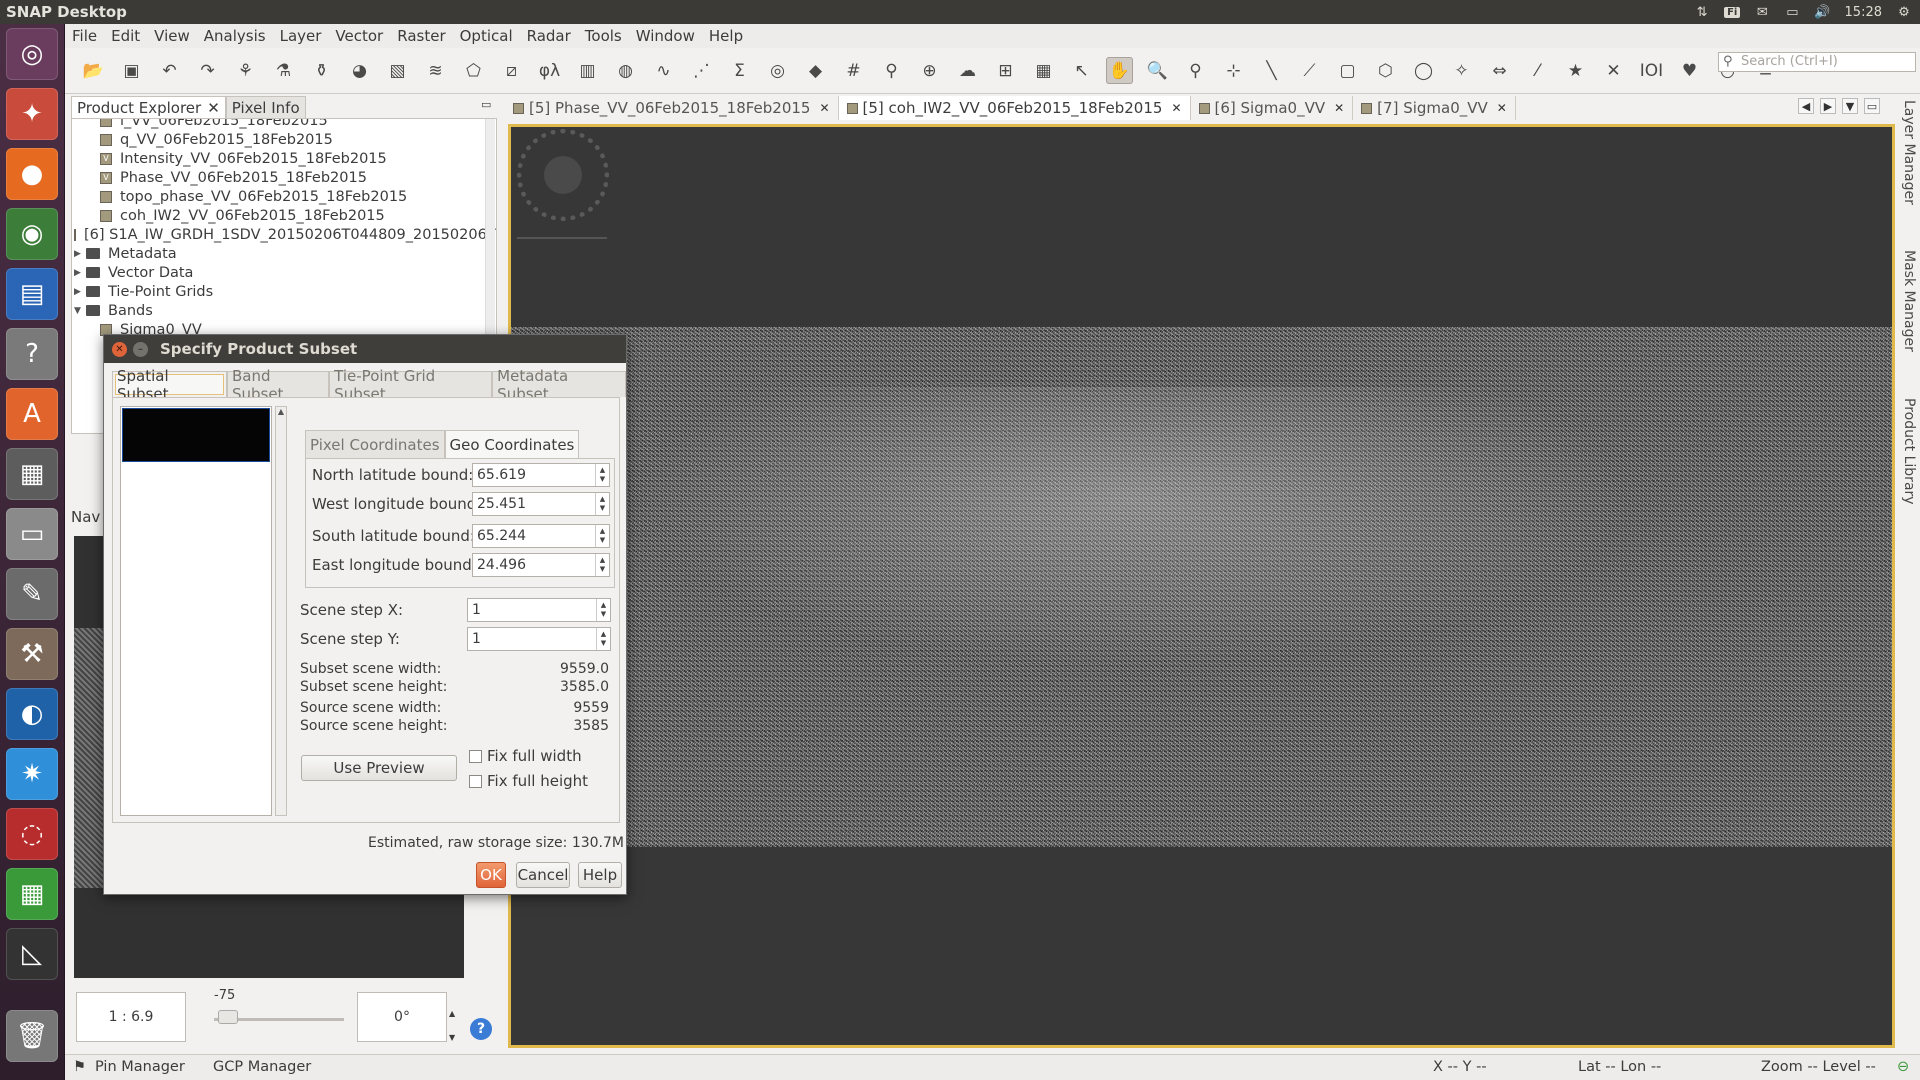  I want to click on brush-icon: ⁄, so click(1537, 70).